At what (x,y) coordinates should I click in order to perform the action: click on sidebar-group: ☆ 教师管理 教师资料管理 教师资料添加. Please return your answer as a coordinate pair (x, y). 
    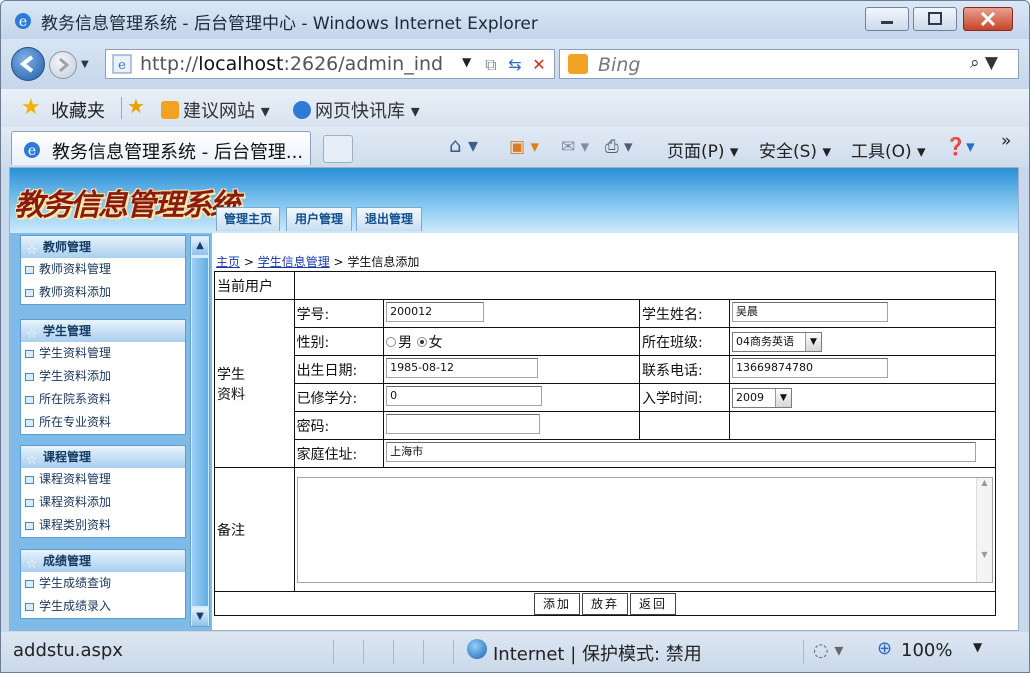
    Looking at the image, I should click on (103, 270).